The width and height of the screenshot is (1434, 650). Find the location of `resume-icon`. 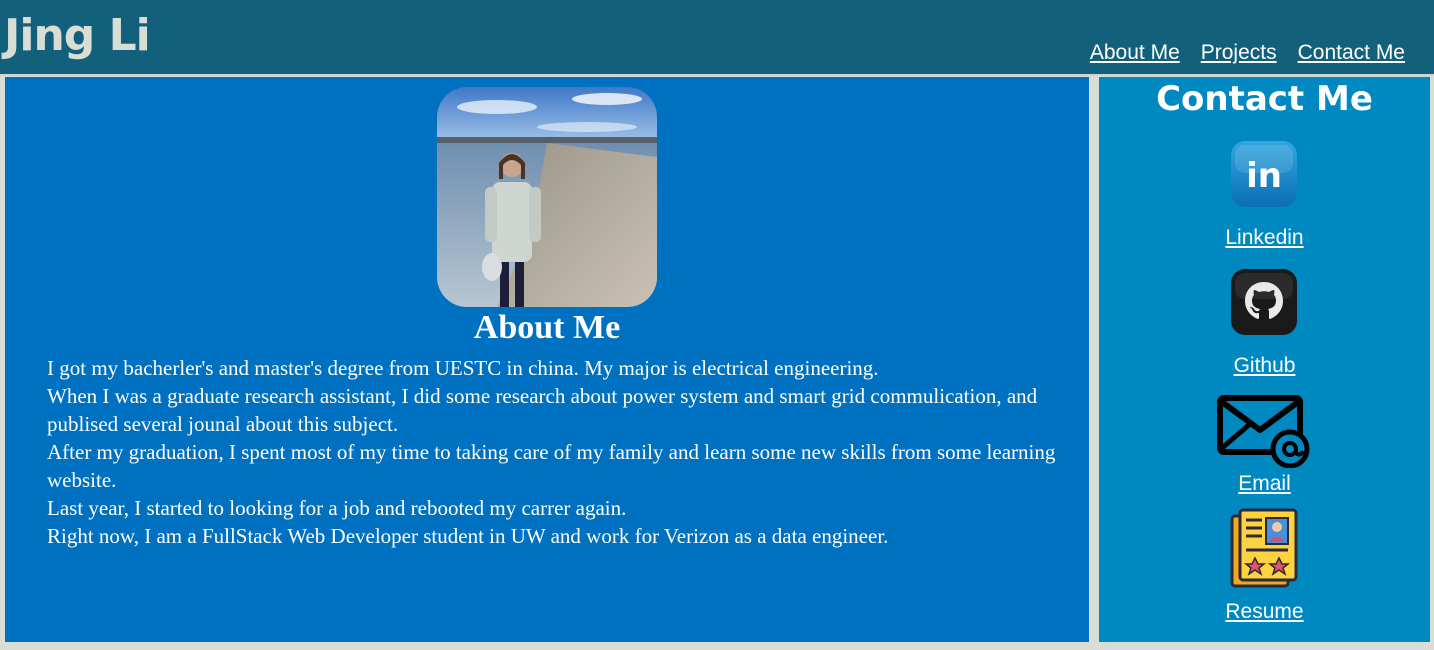

resume-icon is located at coordinates (1264, 548).